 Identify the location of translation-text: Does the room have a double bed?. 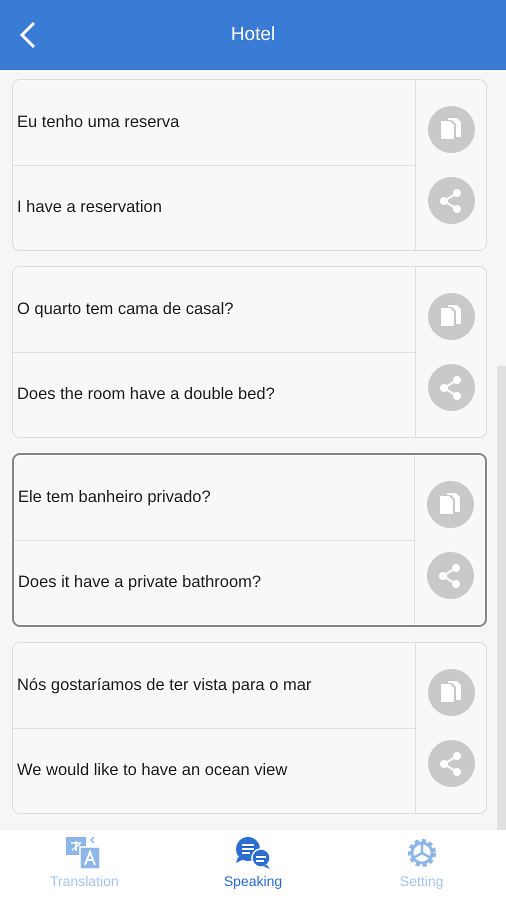
(146, 394).